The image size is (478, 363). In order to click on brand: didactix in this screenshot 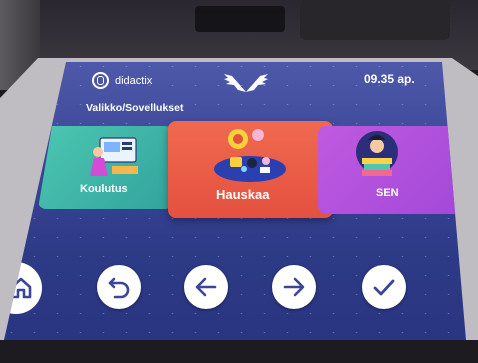, I will do `click(122, 80)`.